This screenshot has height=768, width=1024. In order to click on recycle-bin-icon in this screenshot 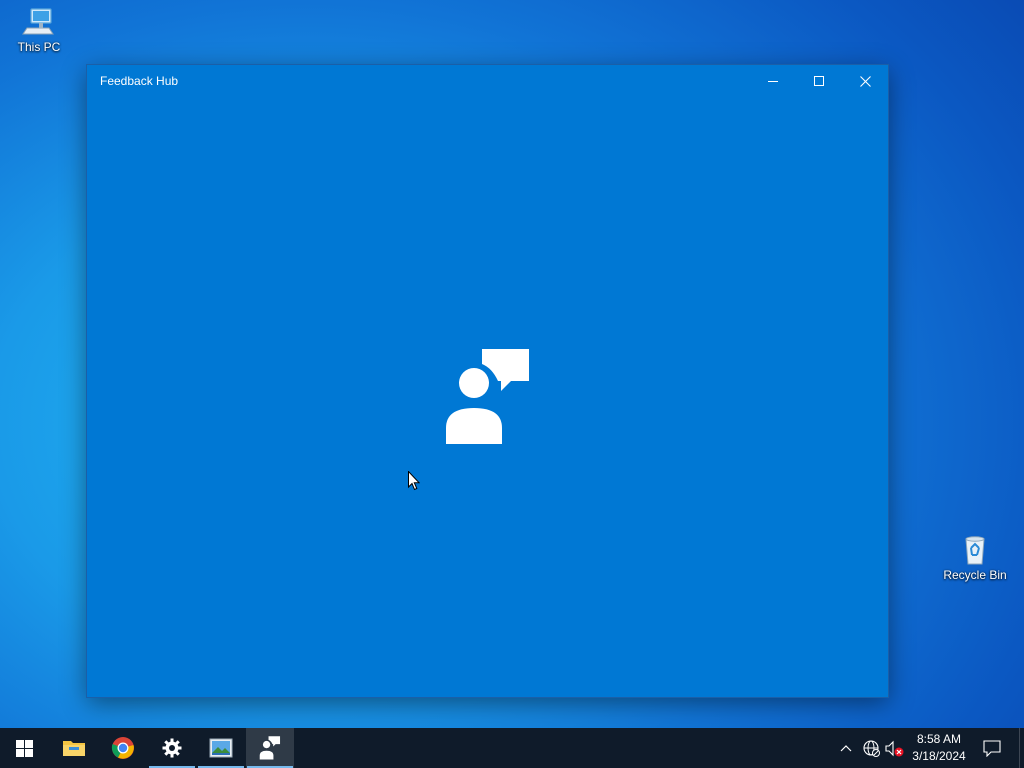, I will do `click(975, 550)`.